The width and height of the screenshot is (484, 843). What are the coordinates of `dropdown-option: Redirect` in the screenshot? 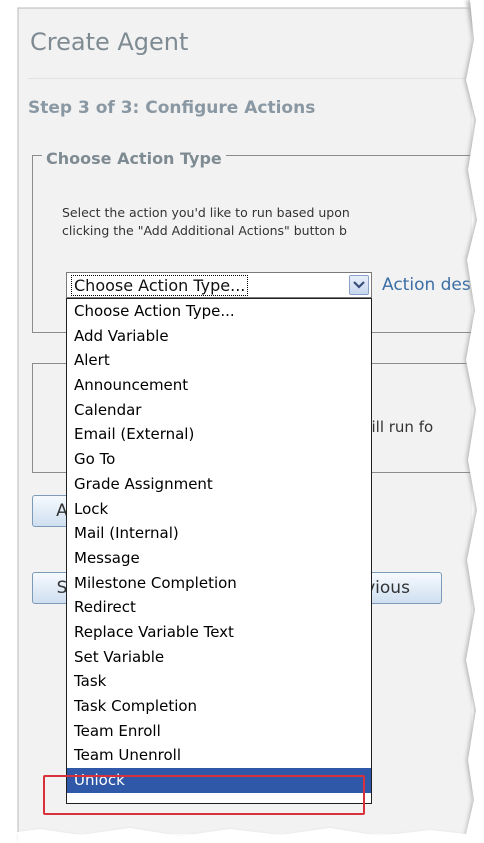 It's located at (219, 607).